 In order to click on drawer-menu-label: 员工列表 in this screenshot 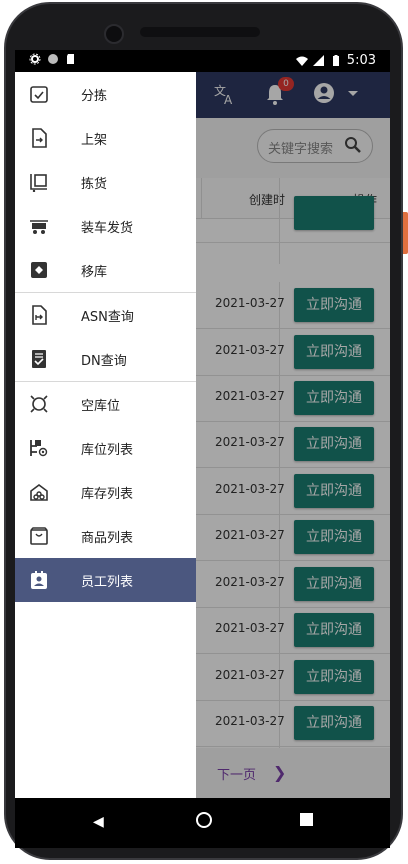, I will do `click(107, 582)`.